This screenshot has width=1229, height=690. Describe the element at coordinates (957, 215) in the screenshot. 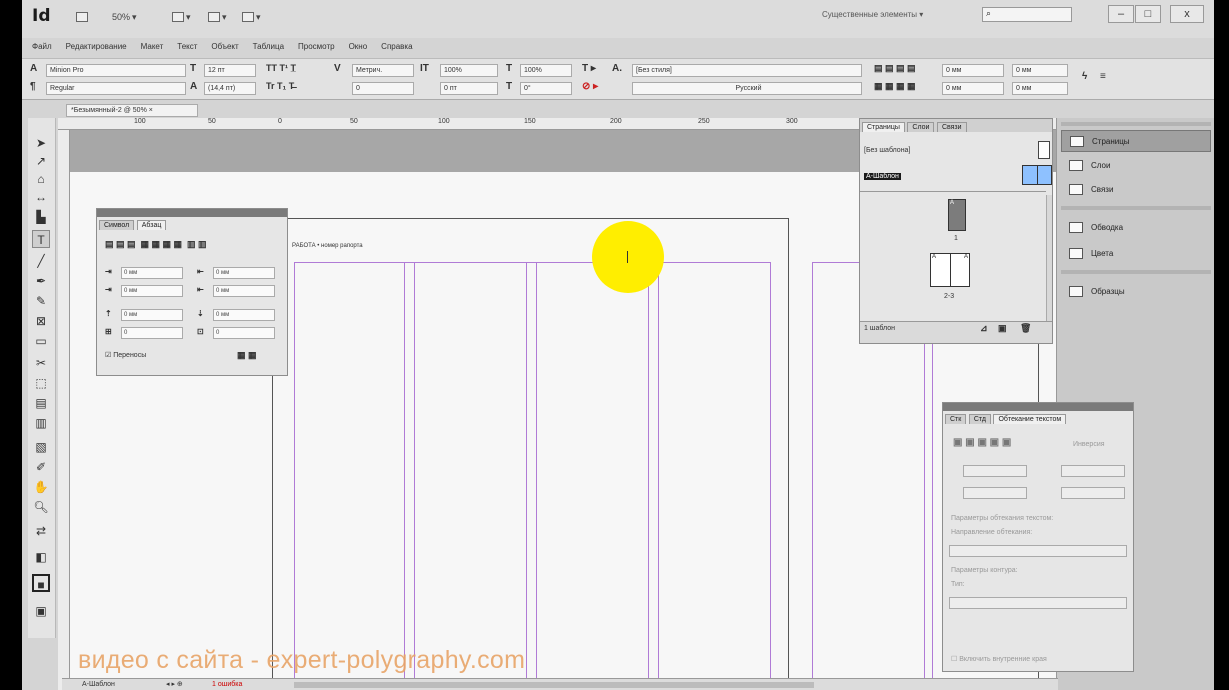

I see `page-1-thumb: A` at that location.